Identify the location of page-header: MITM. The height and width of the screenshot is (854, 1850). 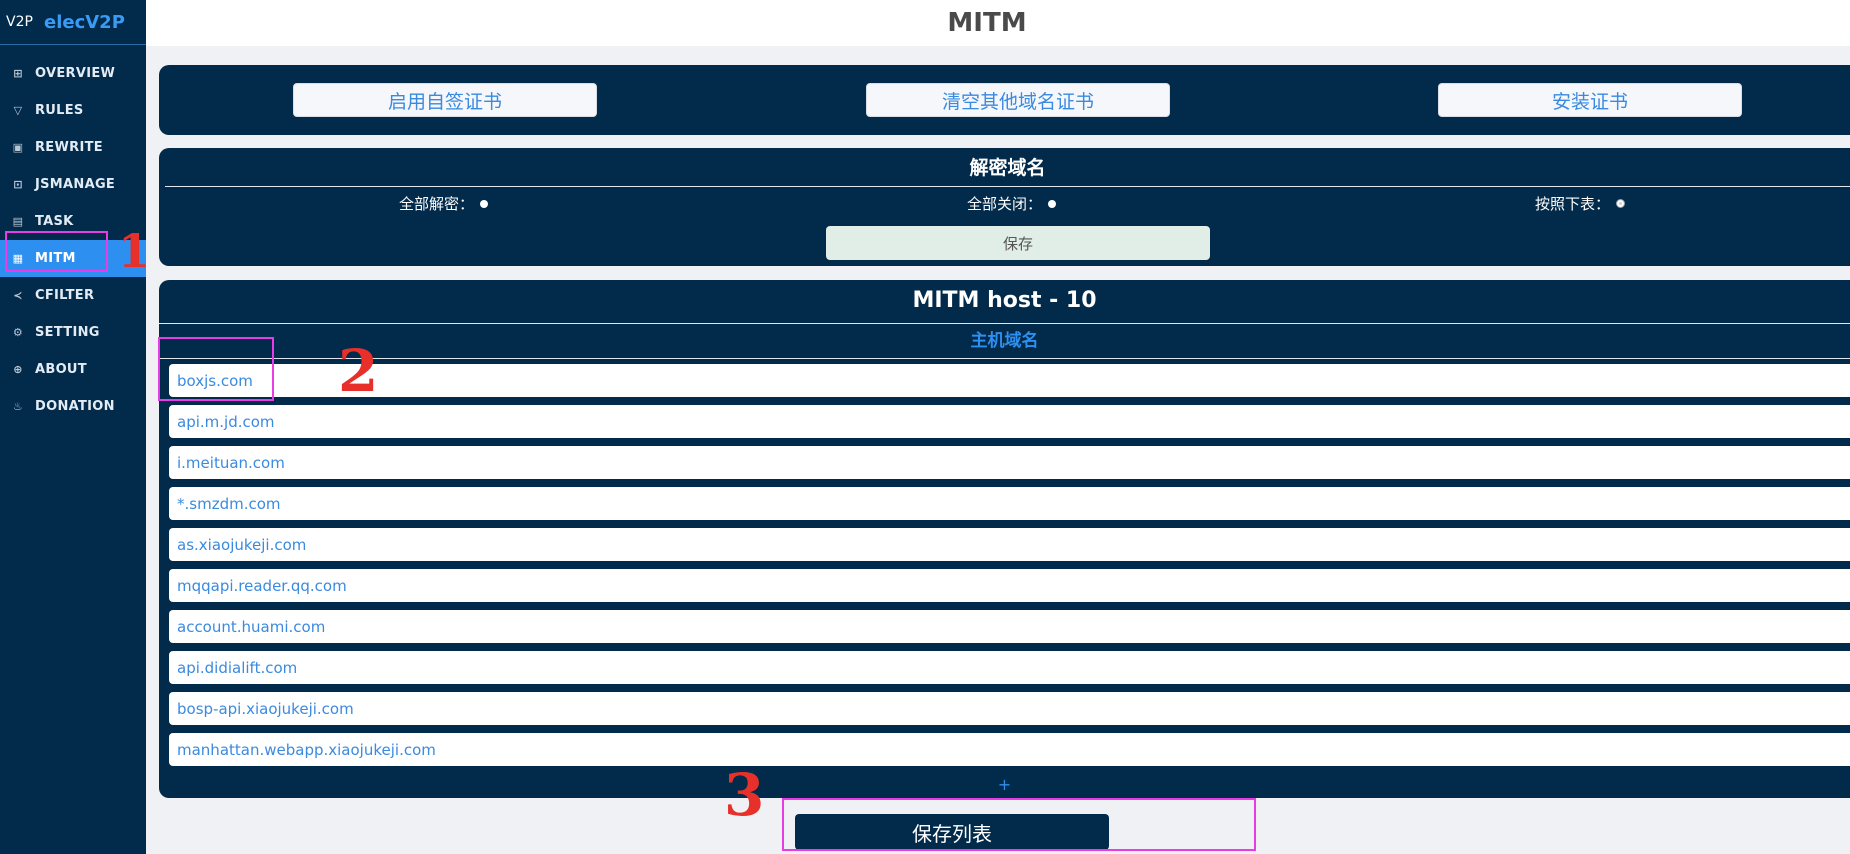
(998, 23).